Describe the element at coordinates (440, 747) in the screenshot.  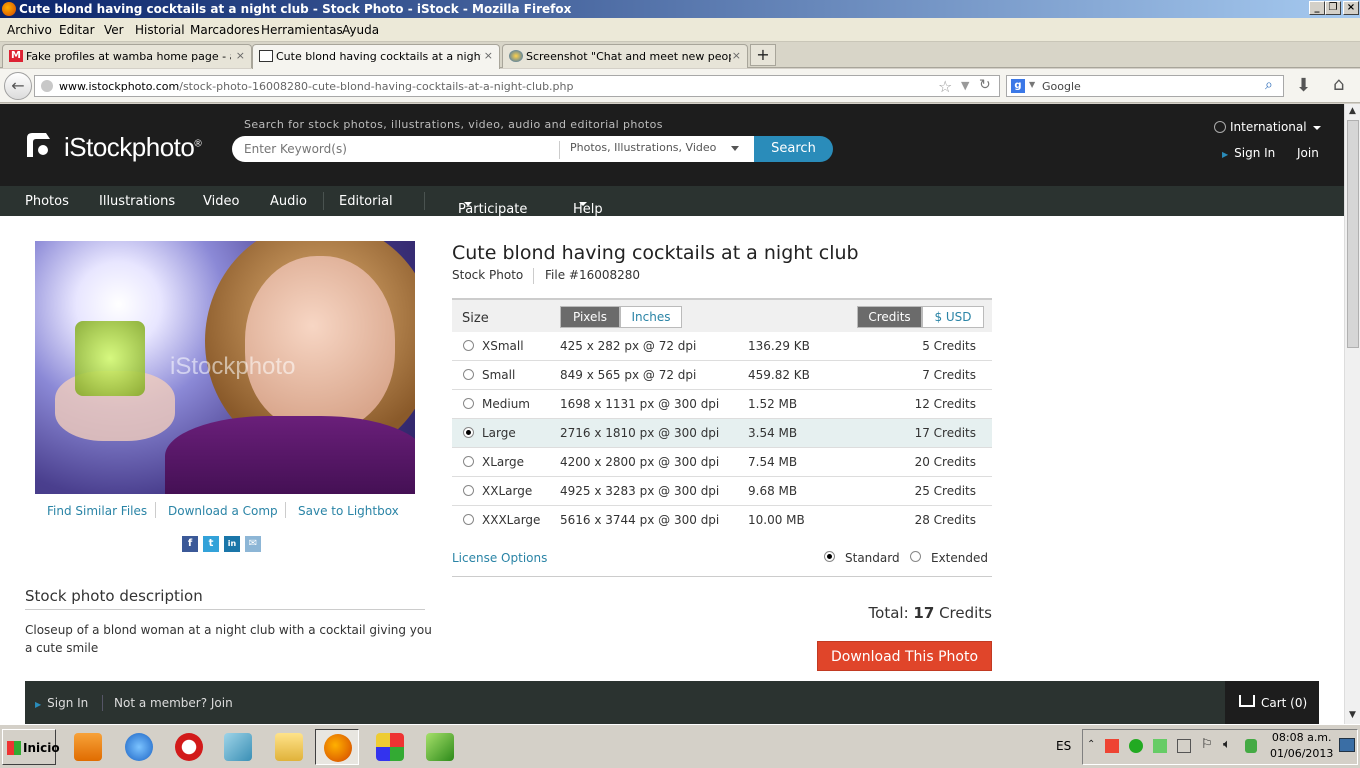
I see `pen-tool-icon` at that location.